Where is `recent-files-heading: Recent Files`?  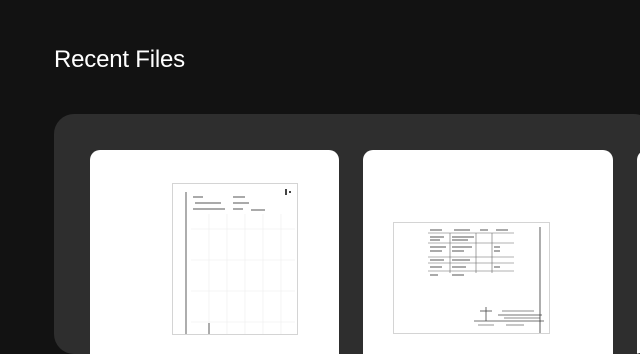
recent-files-heading: Recent Files is located at coordinates (119, 59).